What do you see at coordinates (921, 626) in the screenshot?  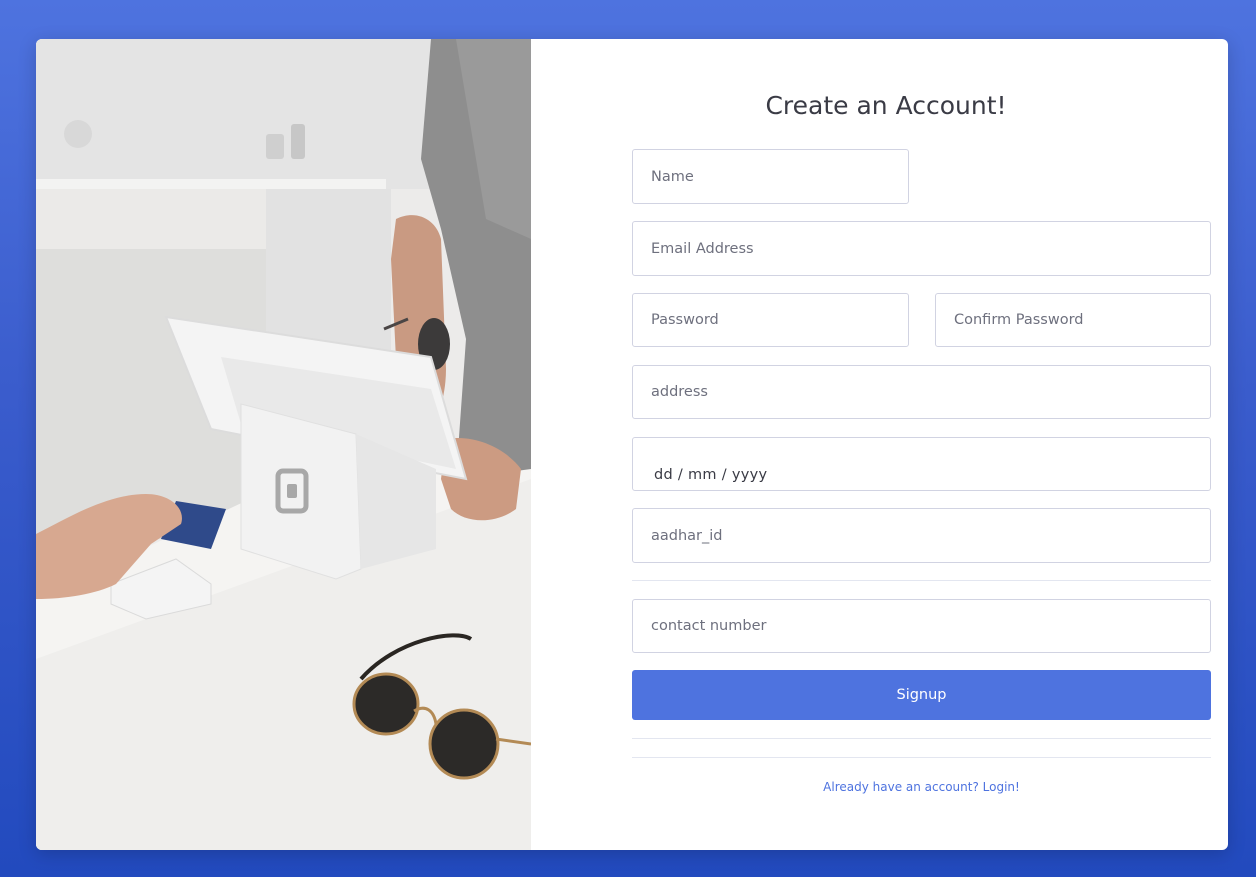 I see `contact-number-input` at bounding box center [921, 626].